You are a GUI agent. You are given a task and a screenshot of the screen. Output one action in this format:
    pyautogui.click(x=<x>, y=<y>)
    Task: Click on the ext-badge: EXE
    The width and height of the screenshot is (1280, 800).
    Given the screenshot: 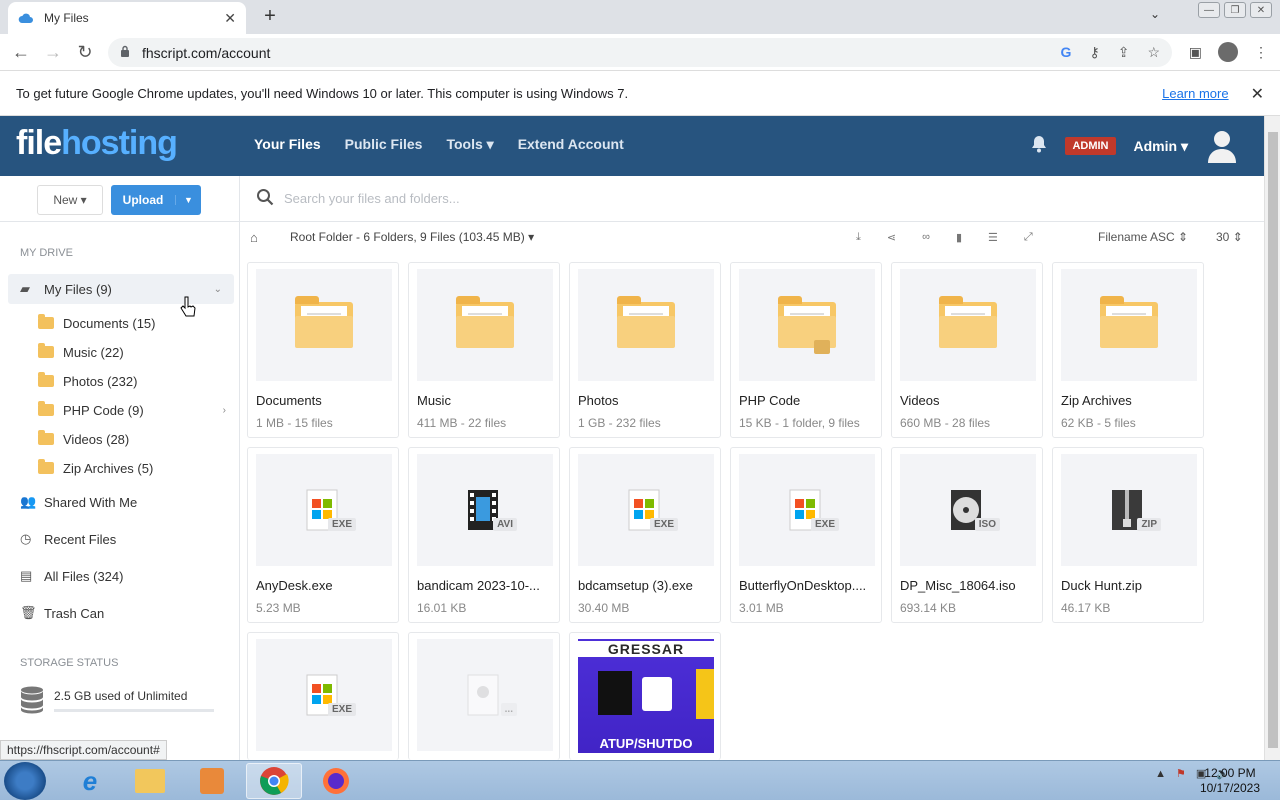 What is the action you would take?
    pyautogui.click(x=663, y=524)
    